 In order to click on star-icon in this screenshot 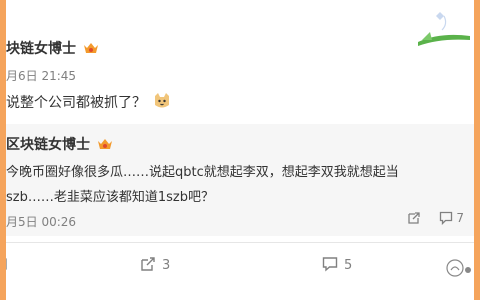, I will do `click(6, 264)`.